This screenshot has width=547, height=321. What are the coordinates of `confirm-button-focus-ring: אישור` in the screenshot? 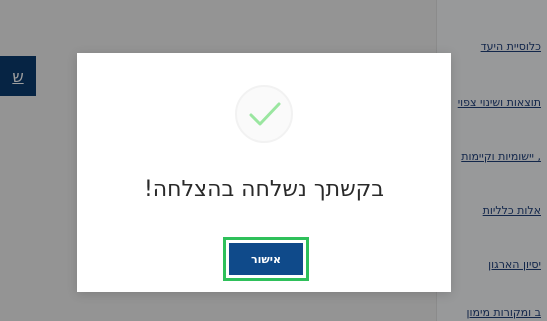 It's located at (266, 259).